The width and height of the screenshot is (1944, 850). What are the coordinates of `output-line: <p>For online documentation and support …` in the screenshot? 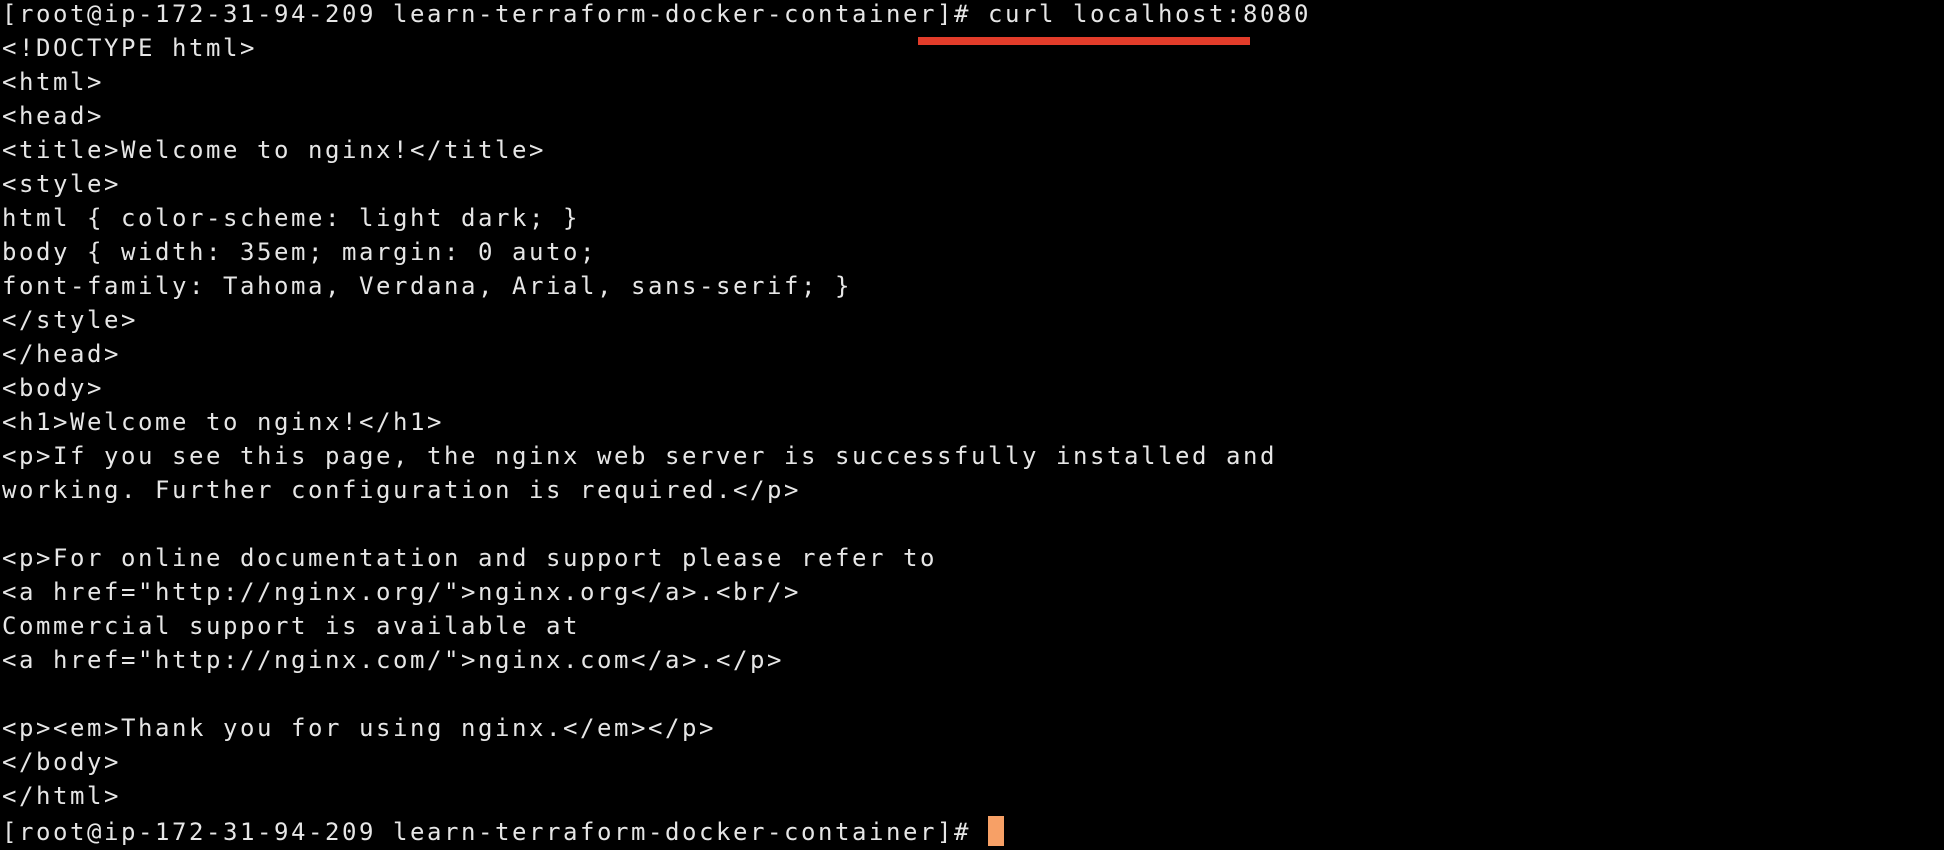 It's located at (469, 558).